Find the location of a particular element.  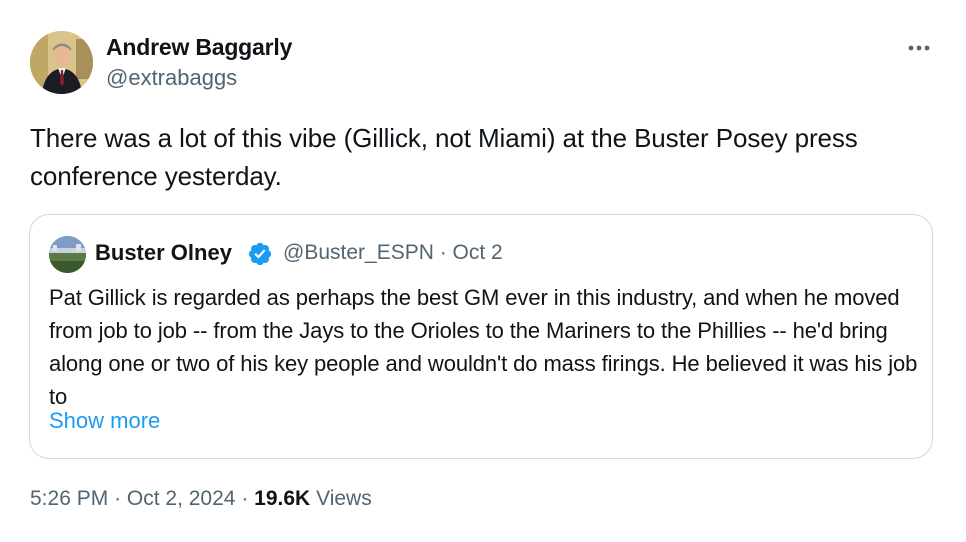

views-label: Views is located at coordinates (344, 498).